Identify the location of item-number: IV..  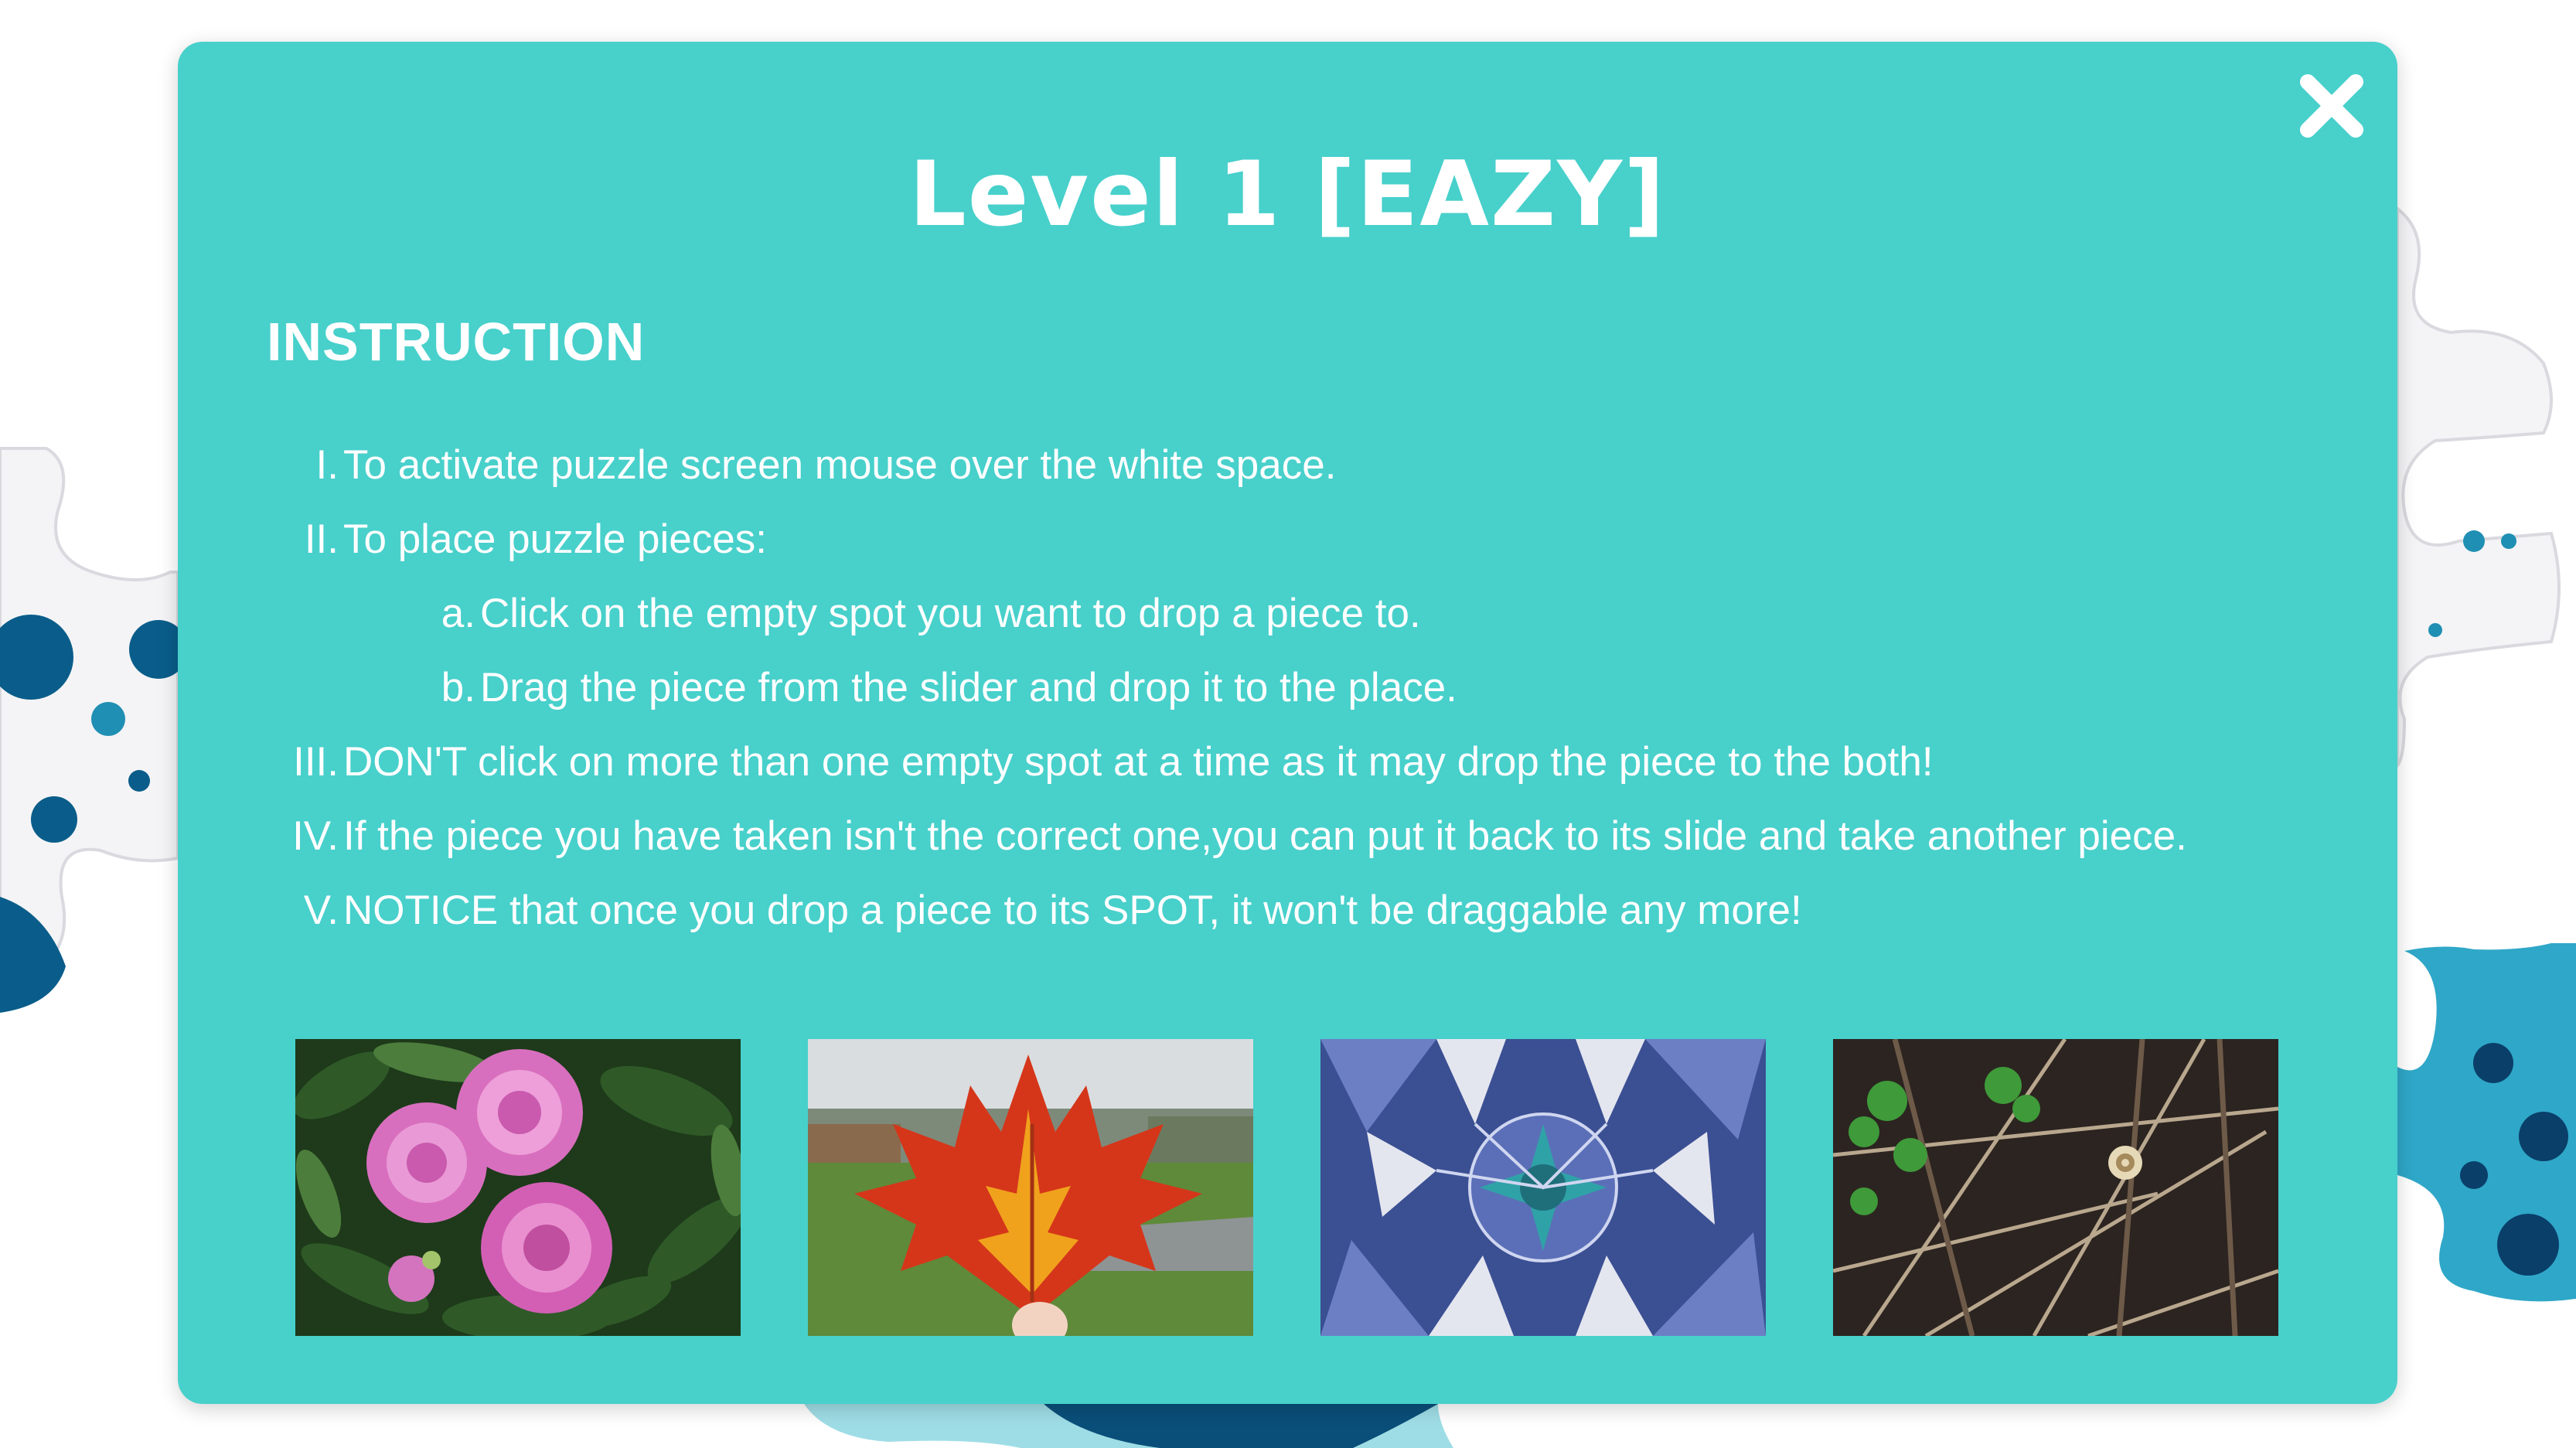
(315, 836).